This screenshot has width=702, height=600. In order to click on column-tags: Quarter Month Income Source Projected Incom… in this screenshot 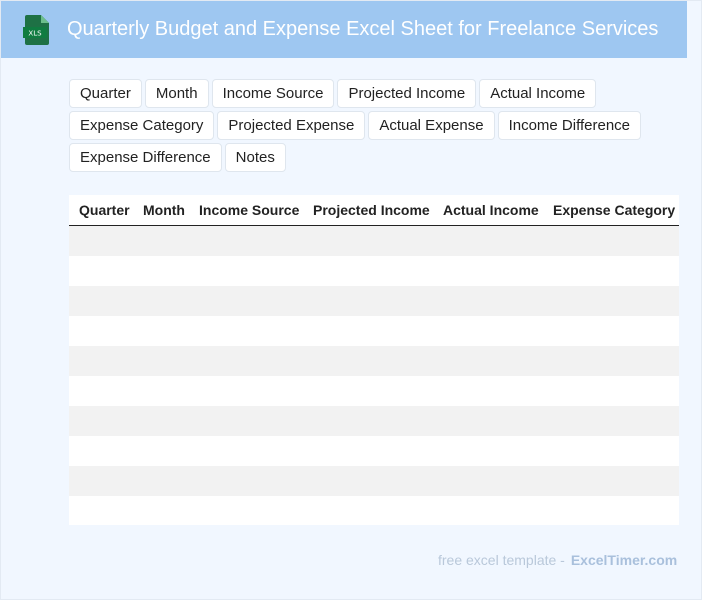, I will do `click(369, 127)`.